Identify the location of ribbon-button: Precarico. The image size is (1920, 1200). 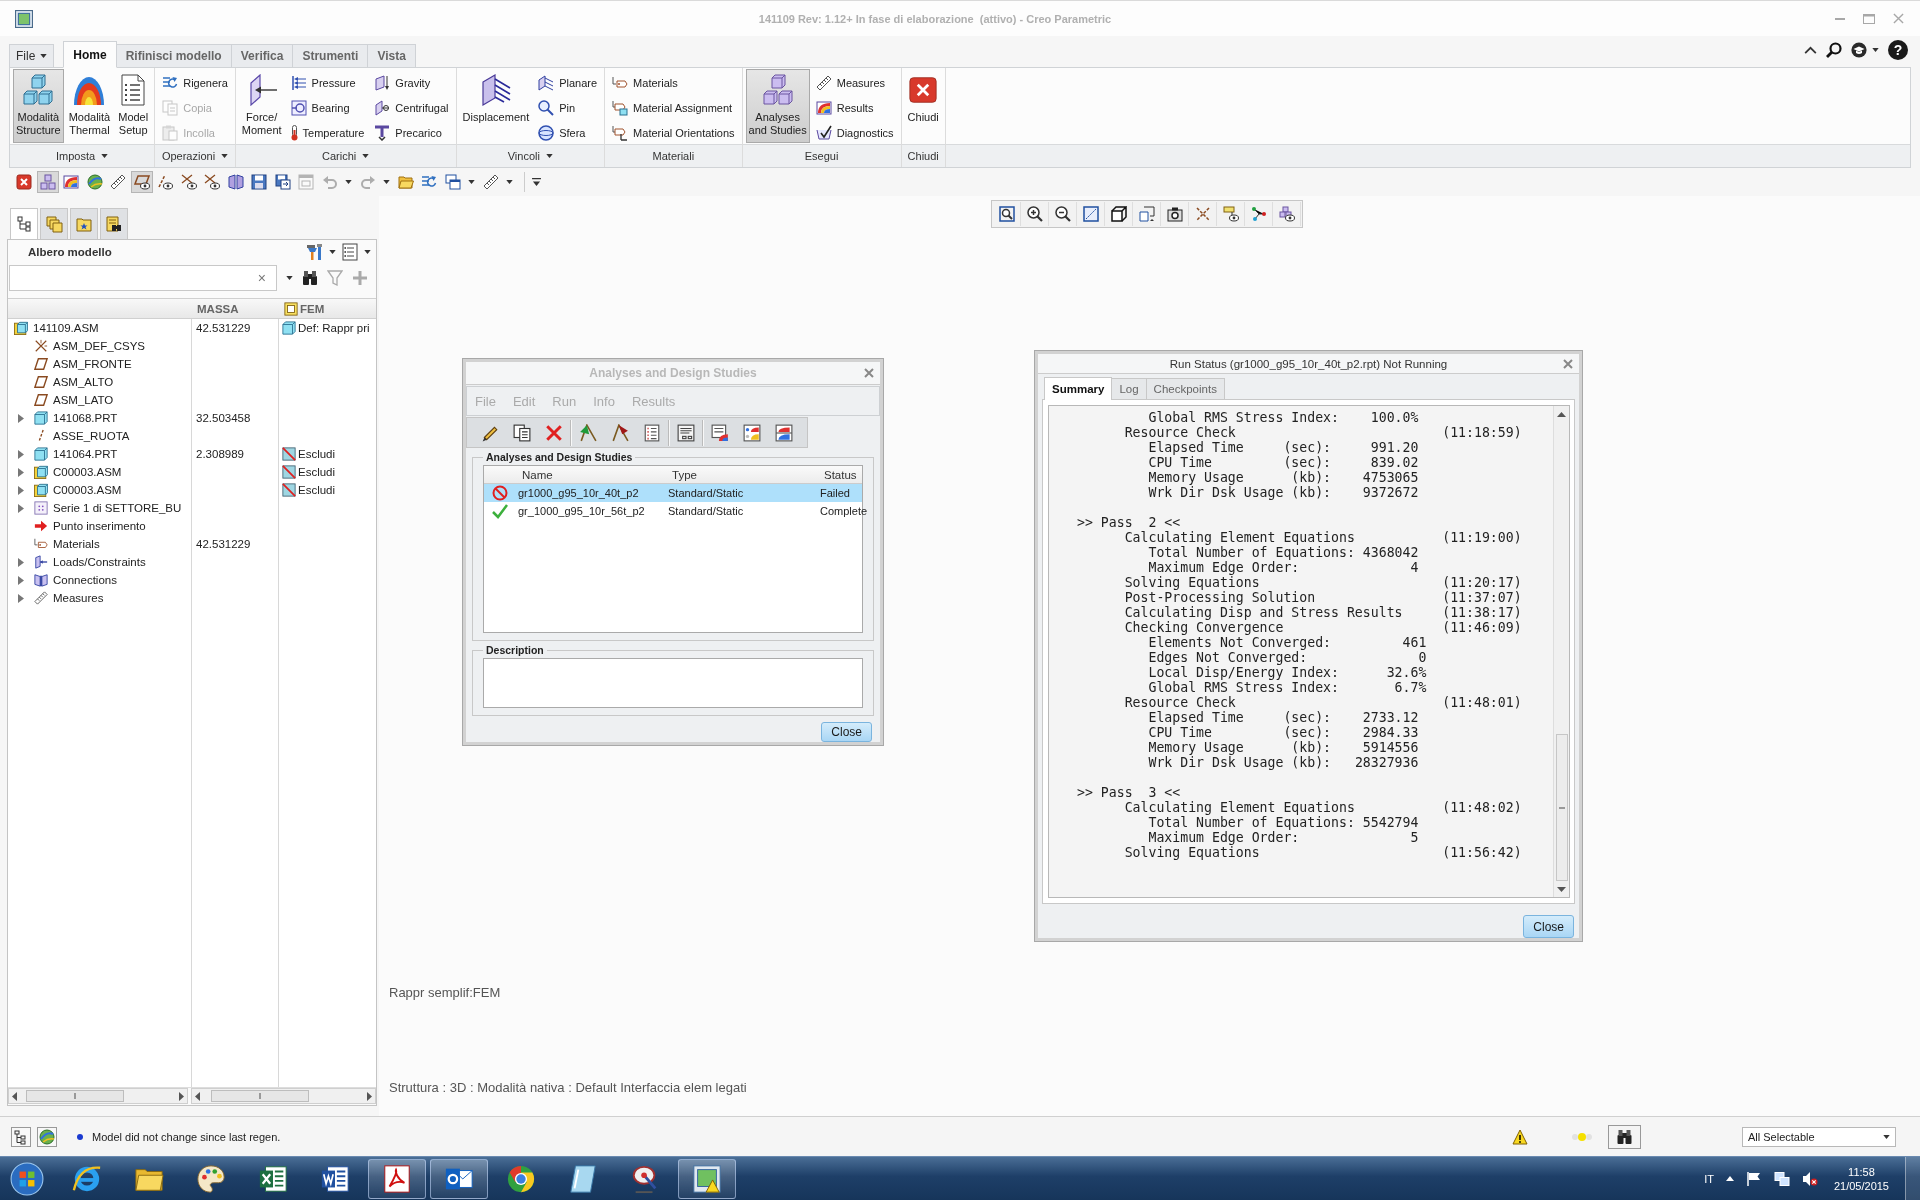
(411, 132).